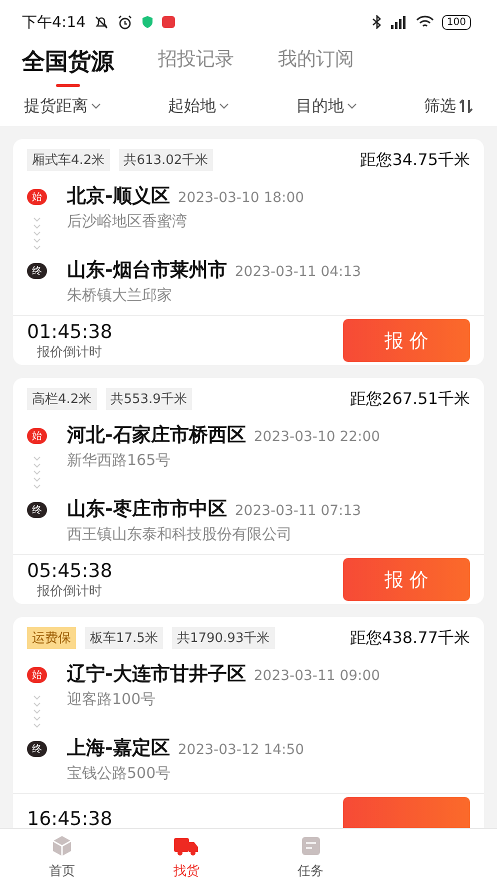 The image size is (497, 885). Describe the element at coordinates (62, 399) in the screenshot. I see `tag: 高栏4.2米` at that location.